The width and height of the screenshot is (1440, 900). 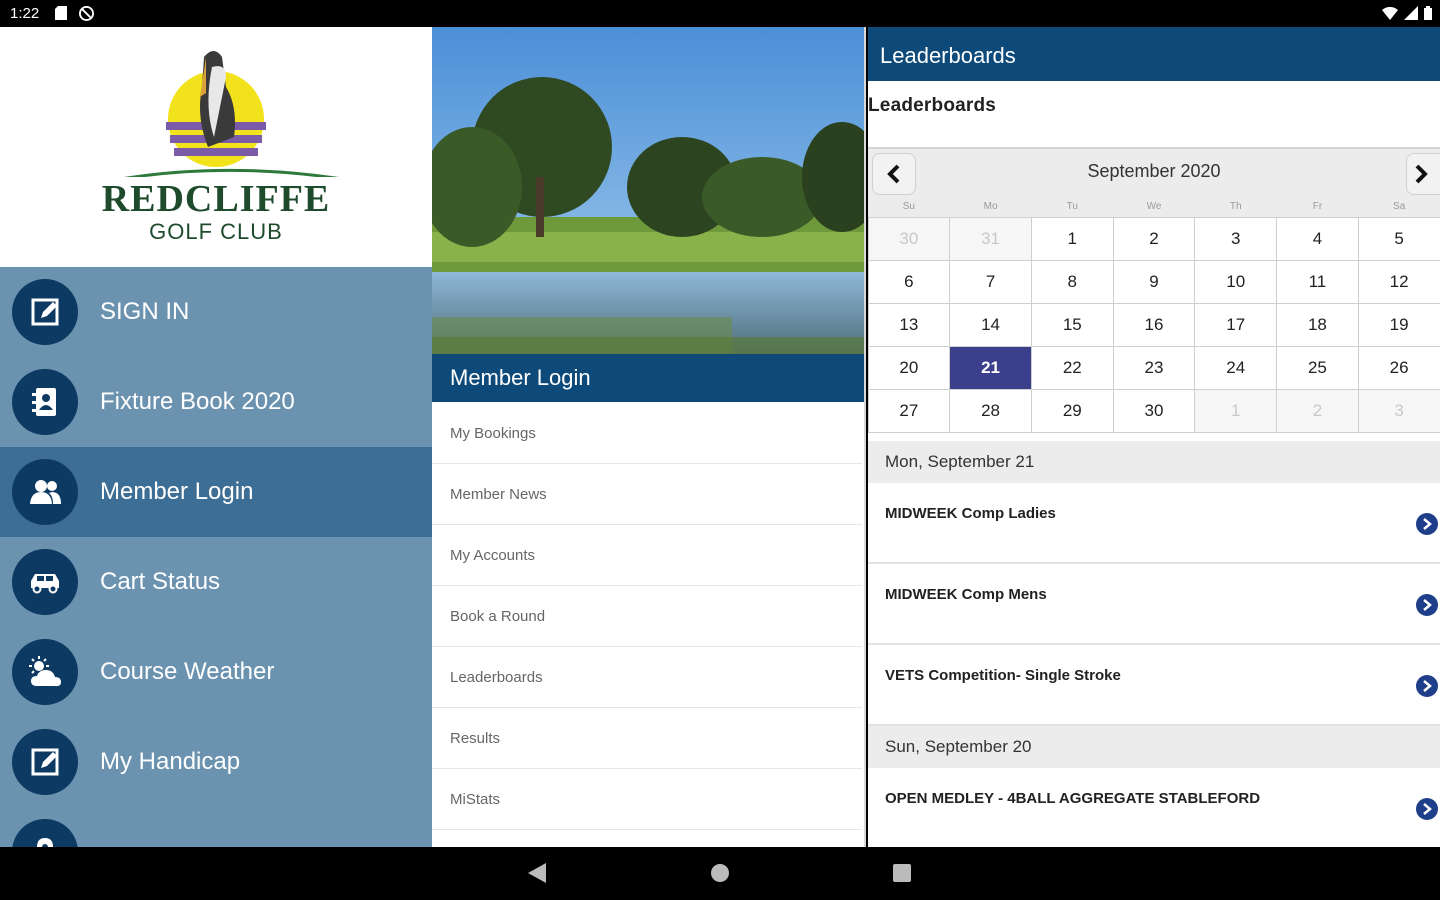 I want to click on calendar-day: 5, so click(x=1398, y=238).